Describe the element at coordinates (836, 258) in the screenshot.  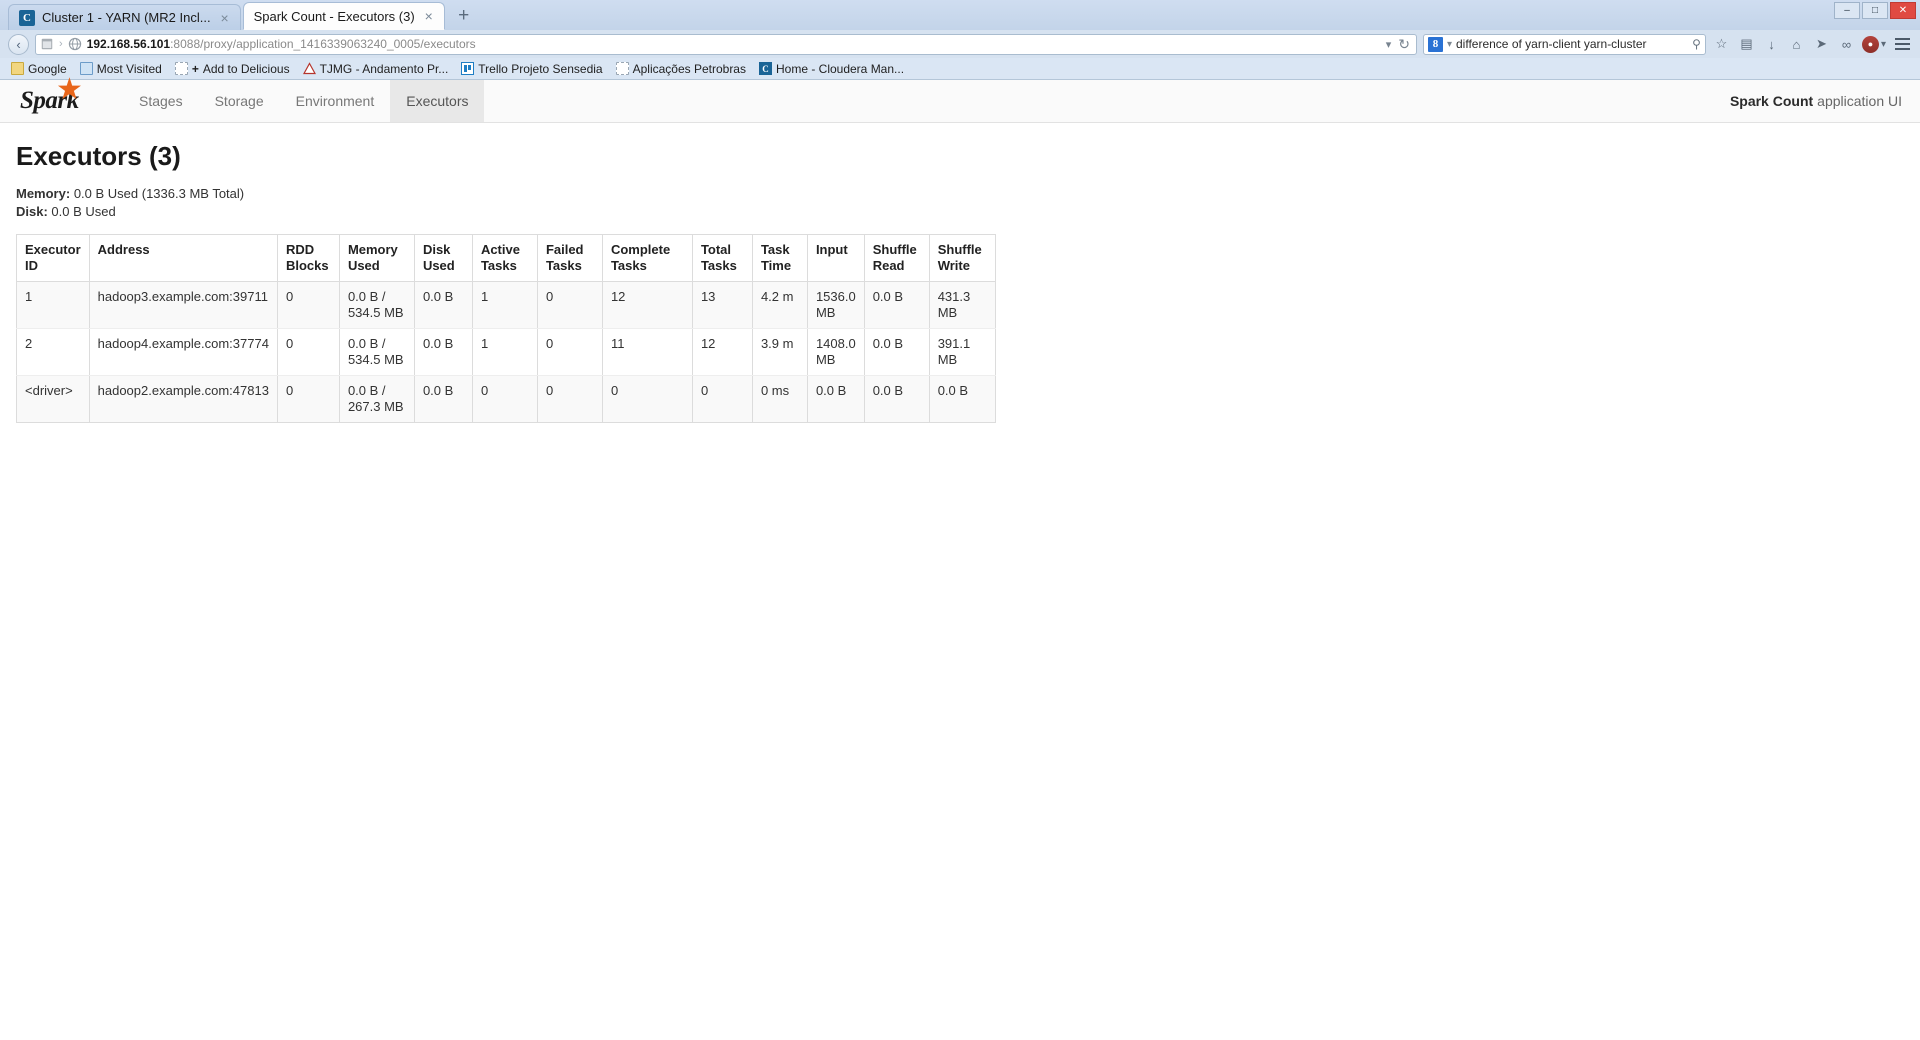
I see `column-header-input: Input` at that location.